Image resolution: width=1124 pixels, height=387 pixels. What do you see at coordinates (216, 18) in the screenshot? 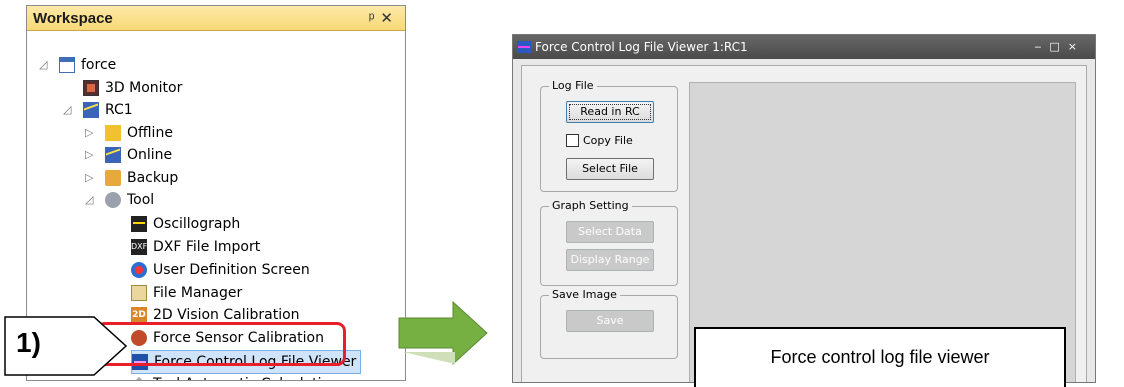
I see `workspace-header: Workspace ᵖ✕` at bounding box center [216, 18].